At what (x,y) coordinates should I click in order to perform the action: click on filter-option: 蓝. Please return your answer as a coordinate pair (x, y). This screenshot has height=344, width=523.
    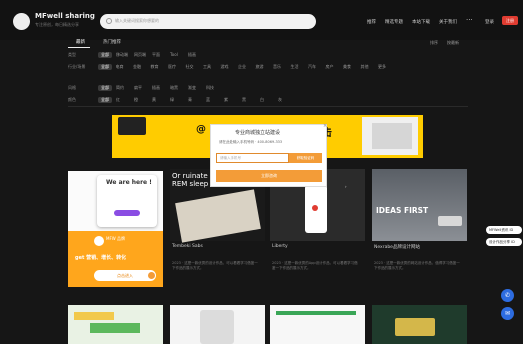
    Looking at the image, I should click on (208, 100).